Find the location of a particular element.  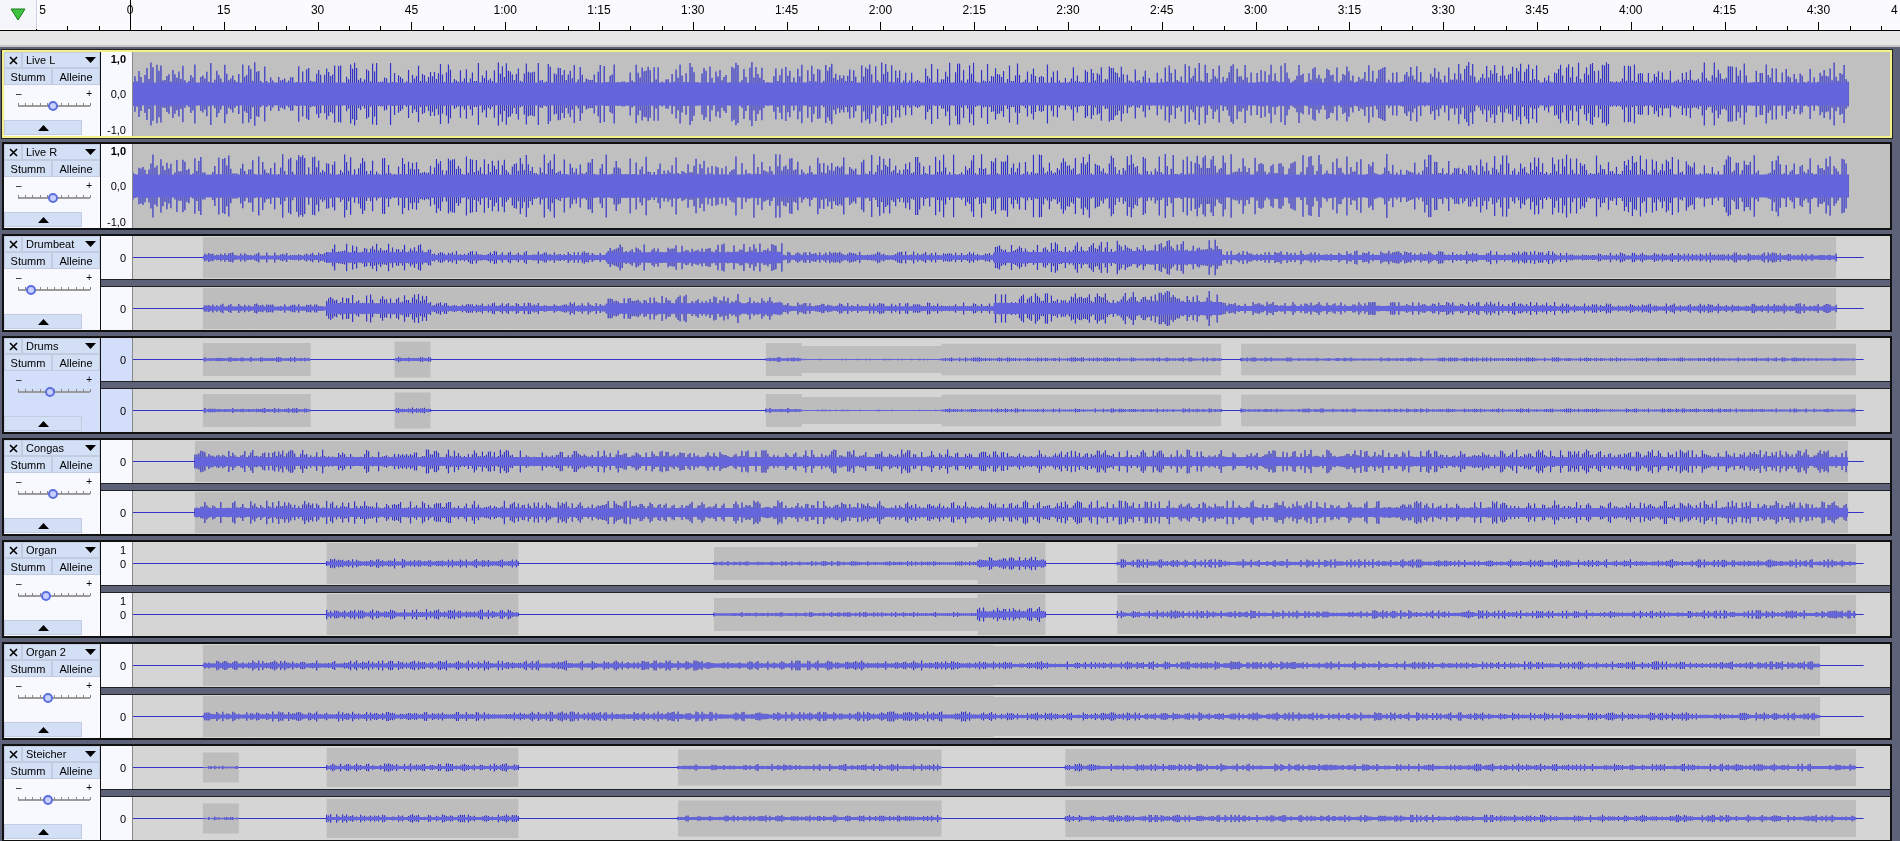

track-panel: Live L Stumm Alleine – + 1,0 0,0 -1,0 is located at coordinates (947, 94).